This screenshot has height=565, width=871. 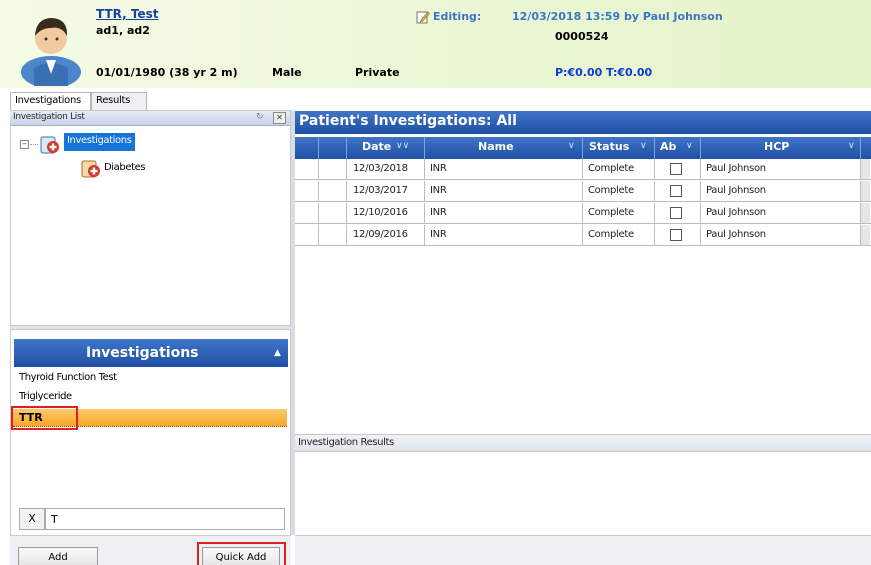 I want to click on patient-avatar-icon, so click(x=51, y=52).